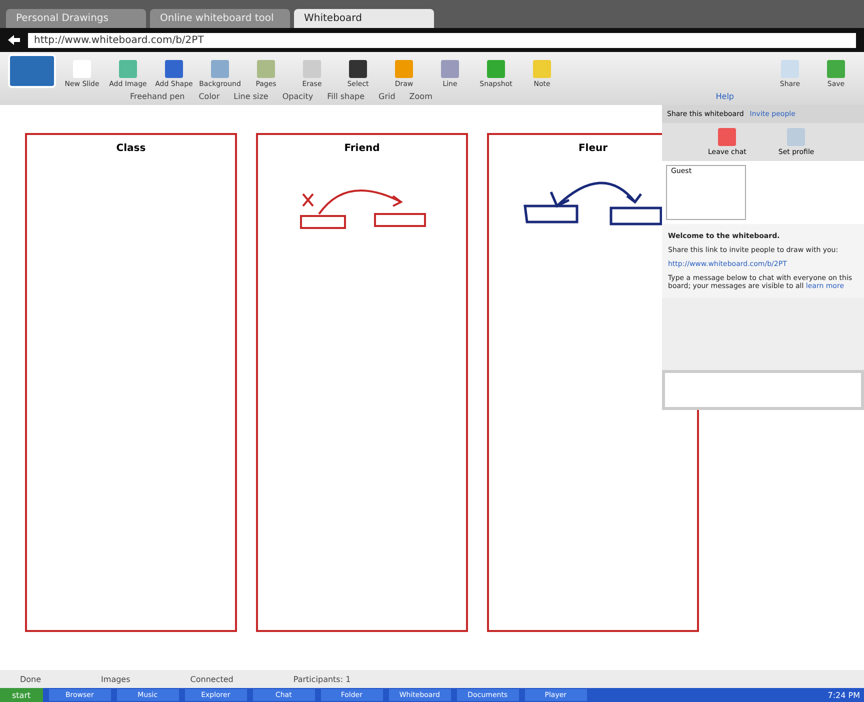  What do you see at coordinates (322, 679) in the screenshot?
I see `status-text: Participants: 1` at bounding box center [322, 679].